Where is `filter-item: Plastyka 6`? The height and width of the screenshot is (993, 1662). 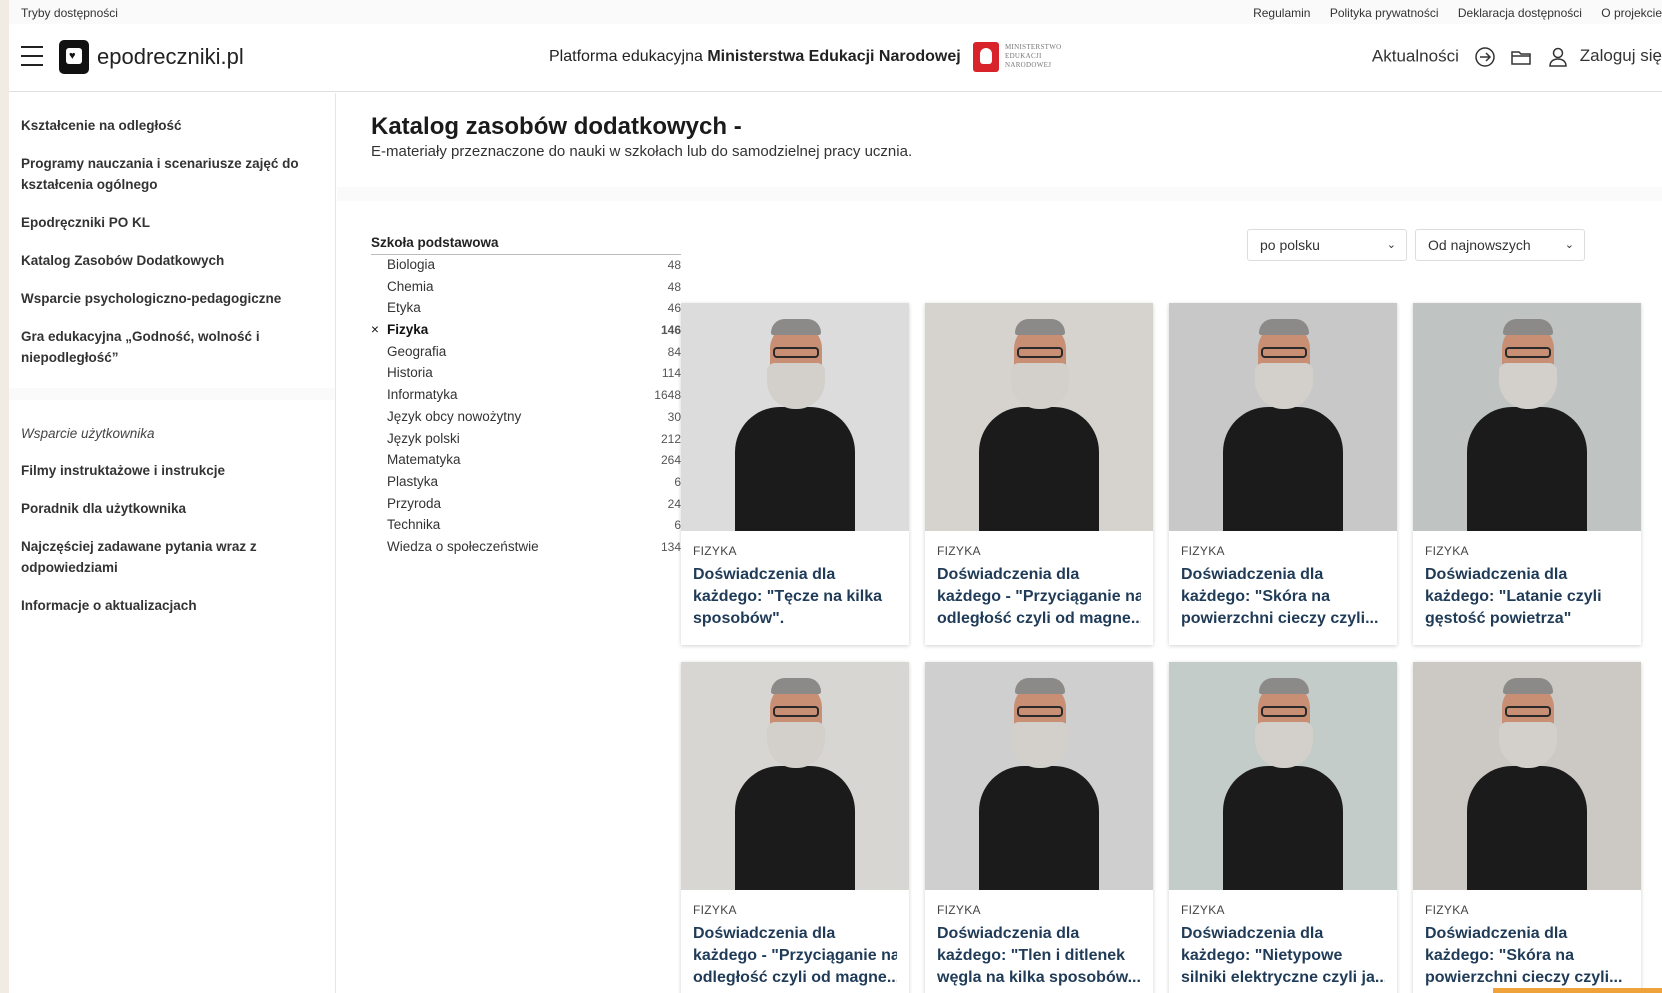
filter-item: Plastyka 6 is located at coordinates (526, 483).